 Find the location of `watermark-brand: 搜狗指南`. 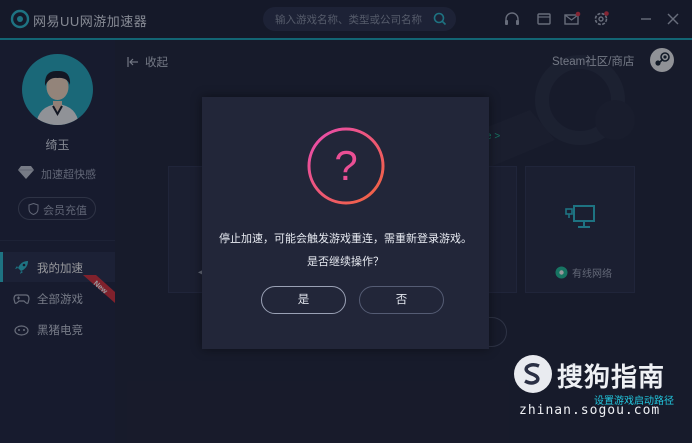

watermark-brand: 搜狗指南 is located at coordinates (611, 377).